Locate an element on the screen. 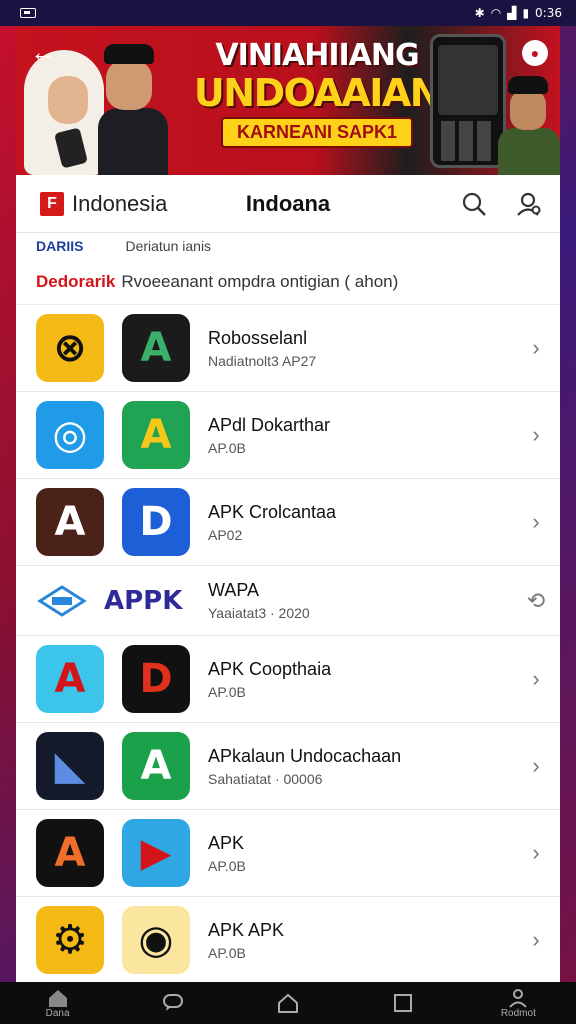 The width and height of the screenshot is (576, 1024). app-list-item: ⚙ ◉ APK APK AP.0B › is located at coordinates (288, 939).